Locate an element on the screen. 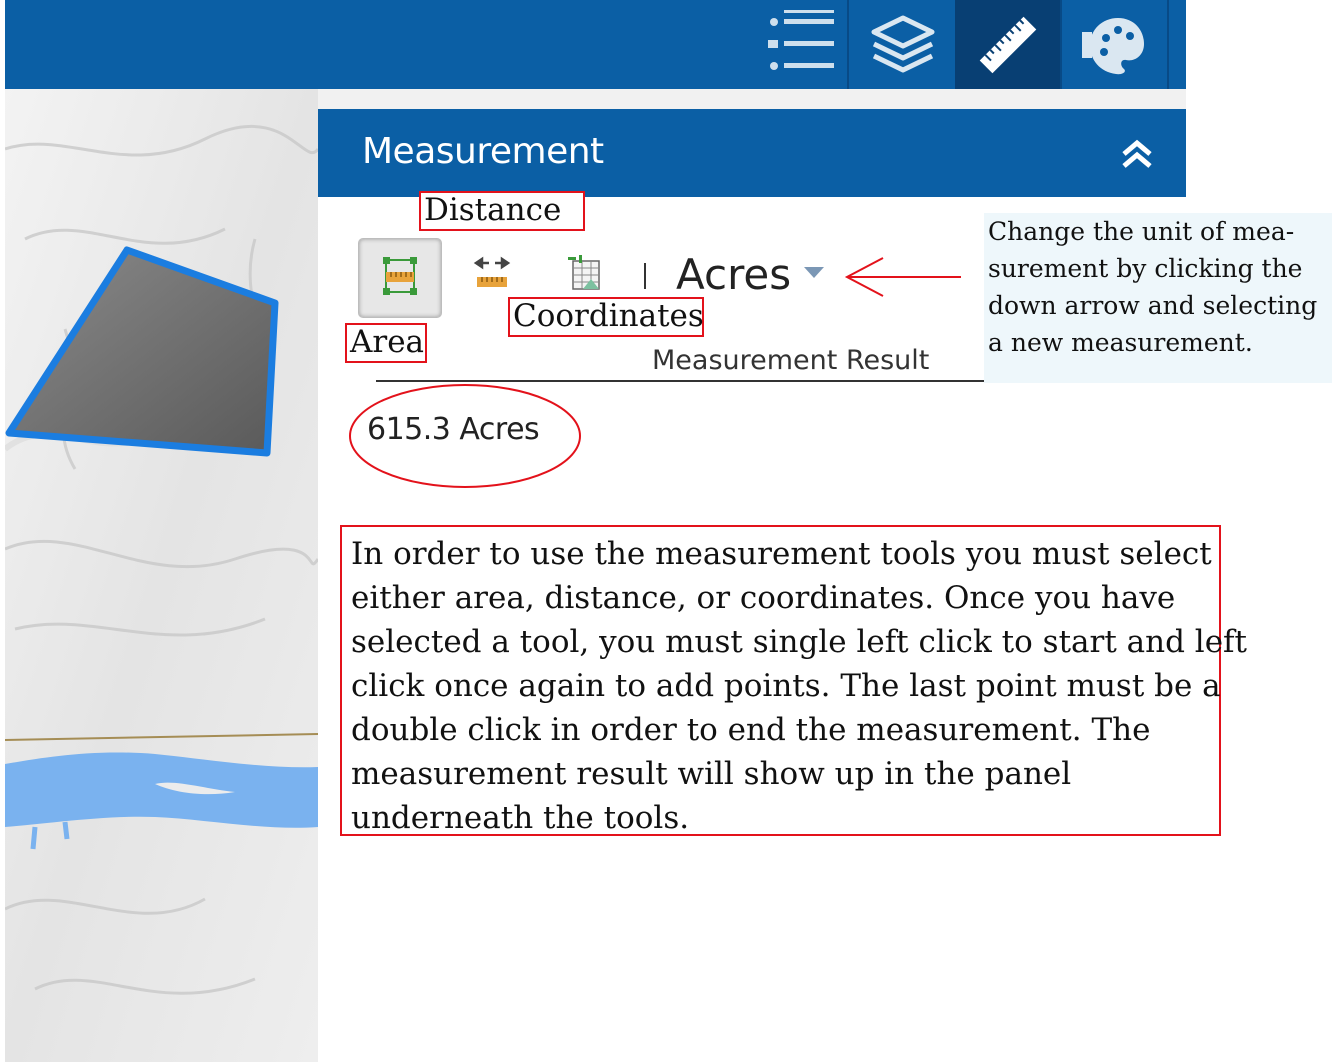 This screenshot has width=1342, height=1062. basemap-button is located at coordinates (1114, 44).